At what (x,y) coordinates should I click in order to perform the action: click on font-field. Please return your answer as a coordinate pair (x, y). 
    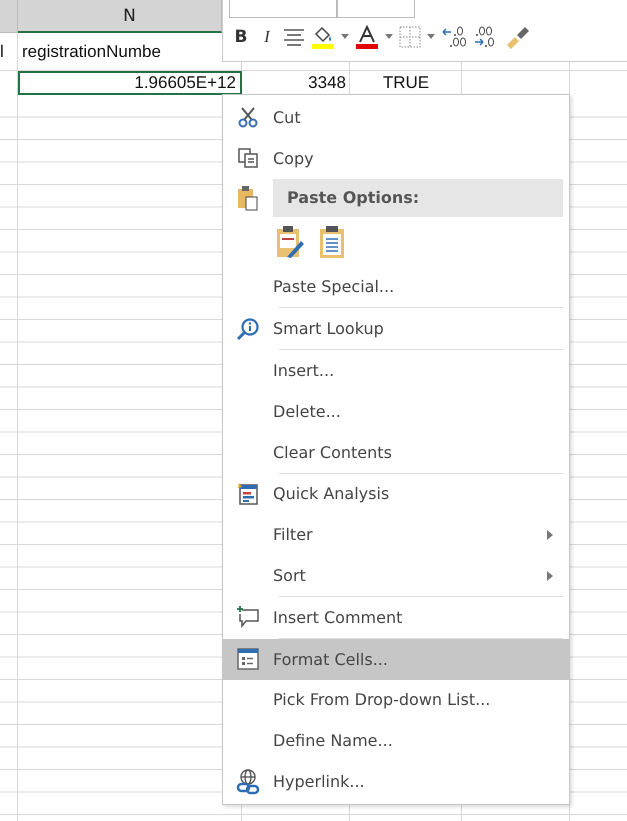
    Looking at the image, I should click on (283, 9).